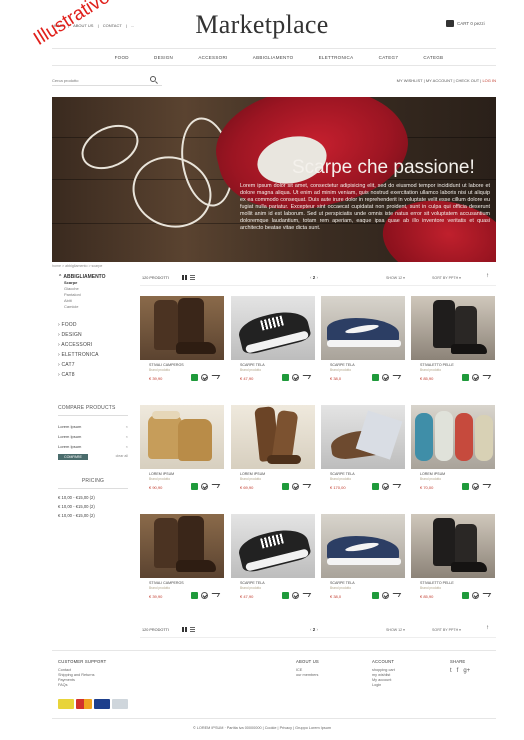 This screenshot has width=524, height=740. What do you see at coordinates (467, 80) in the screenshot?
I see `checkout-link: CHECK OUT` at bounding box center [467, 80].